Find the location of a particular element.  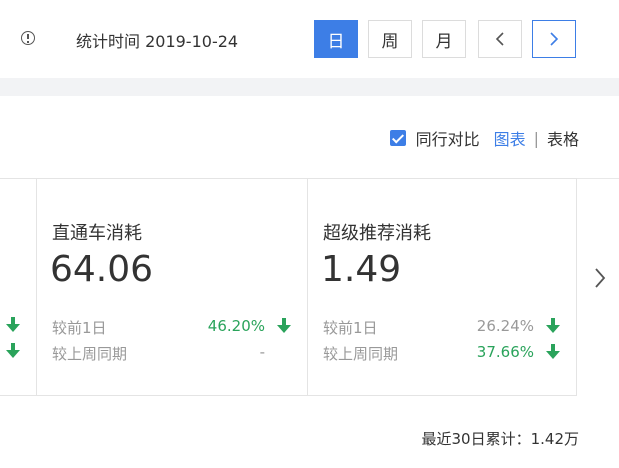

metric-value: 1.49 is located at coordinates (361, 269).